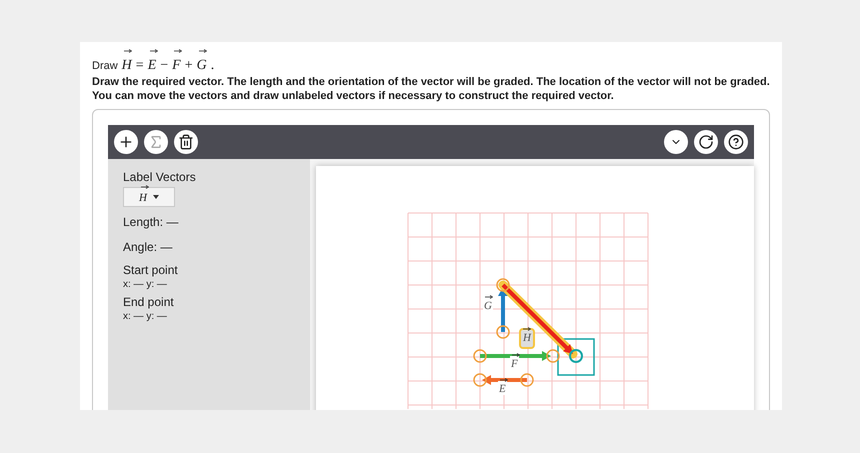 The width and height of the screenshot is (860, 453). I want to click on math-symbol: +, so click(188, 66).